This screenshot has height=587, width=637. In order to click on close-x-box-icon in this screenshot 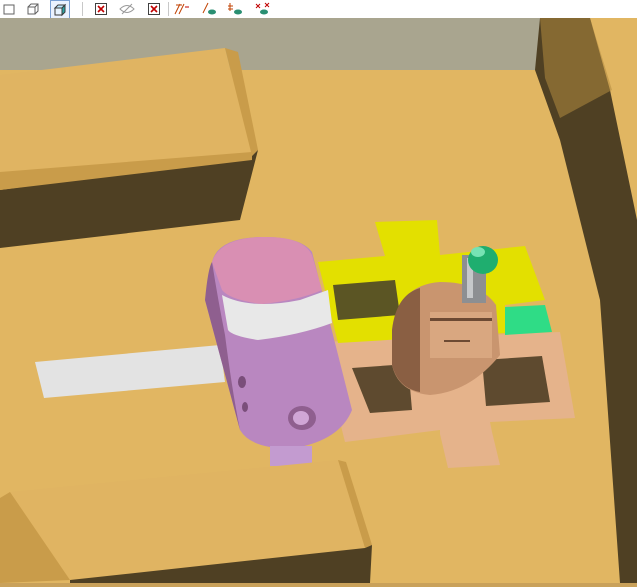, I will do `click(154, 8)`.